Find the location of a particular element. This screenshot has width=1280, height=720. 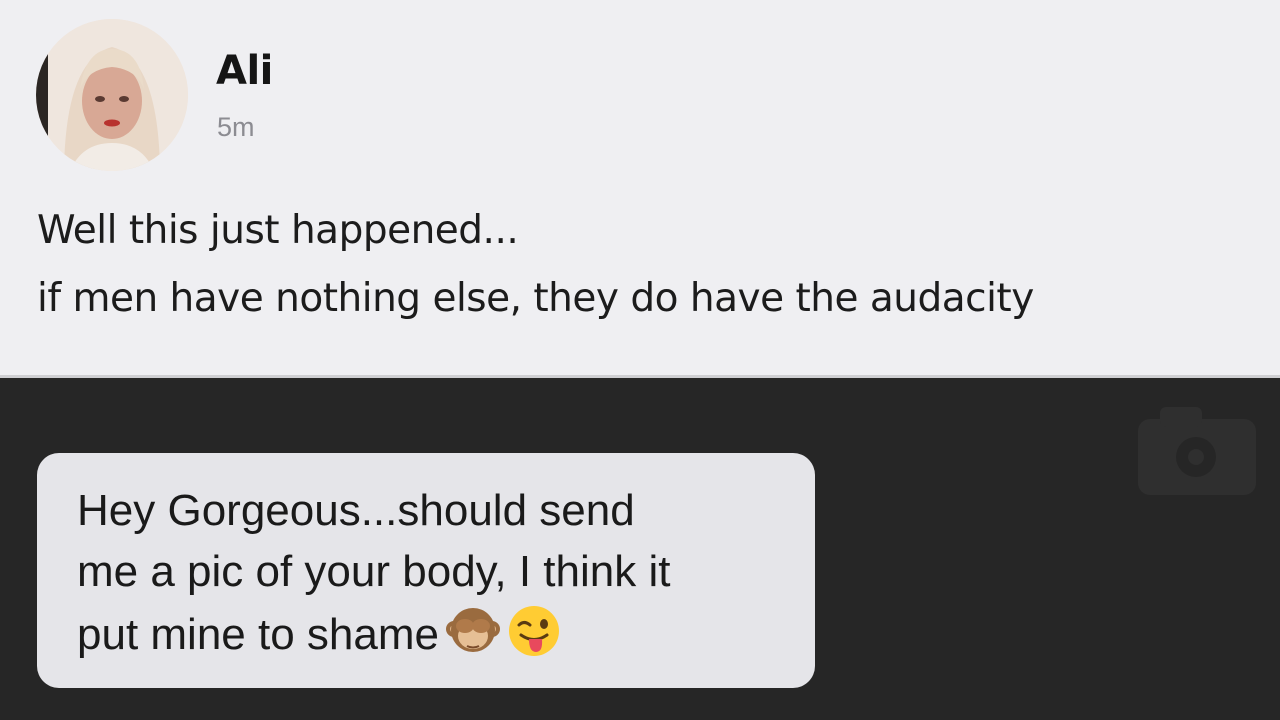

message-line: me a pic of your body, I think it is located at coordinates (374, 571).